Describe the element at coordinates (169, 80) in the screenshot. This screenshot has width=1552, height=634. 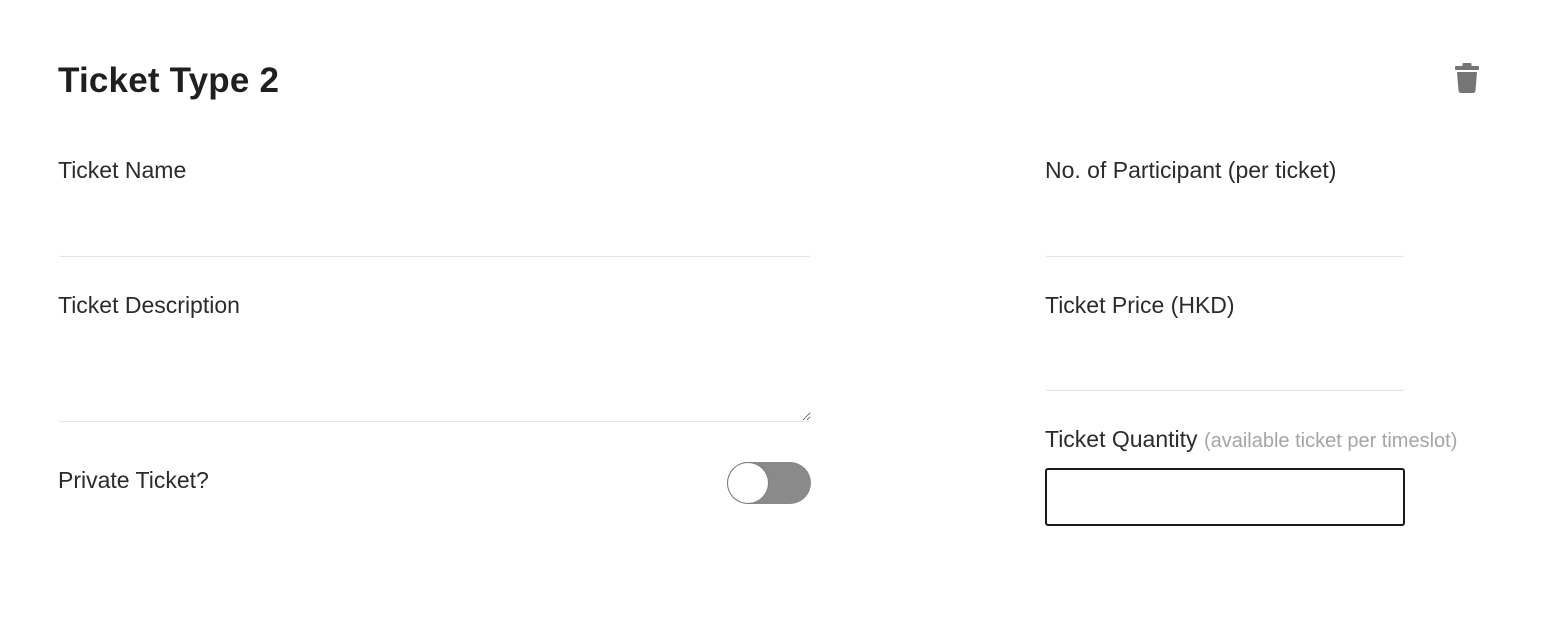
I see `page-title: Ticket Type 2` at that location.